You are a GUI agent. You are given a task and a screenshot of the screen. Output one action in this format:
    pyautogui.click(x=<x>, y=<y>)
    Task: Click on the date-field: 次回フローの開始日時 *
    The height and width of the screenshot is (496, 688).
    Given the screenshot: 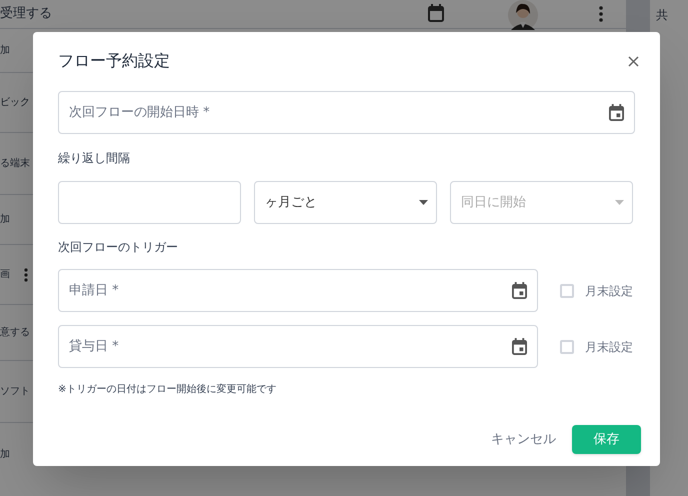 What is the action you would take?
    pyautogui.click(x=346, y=112)
    